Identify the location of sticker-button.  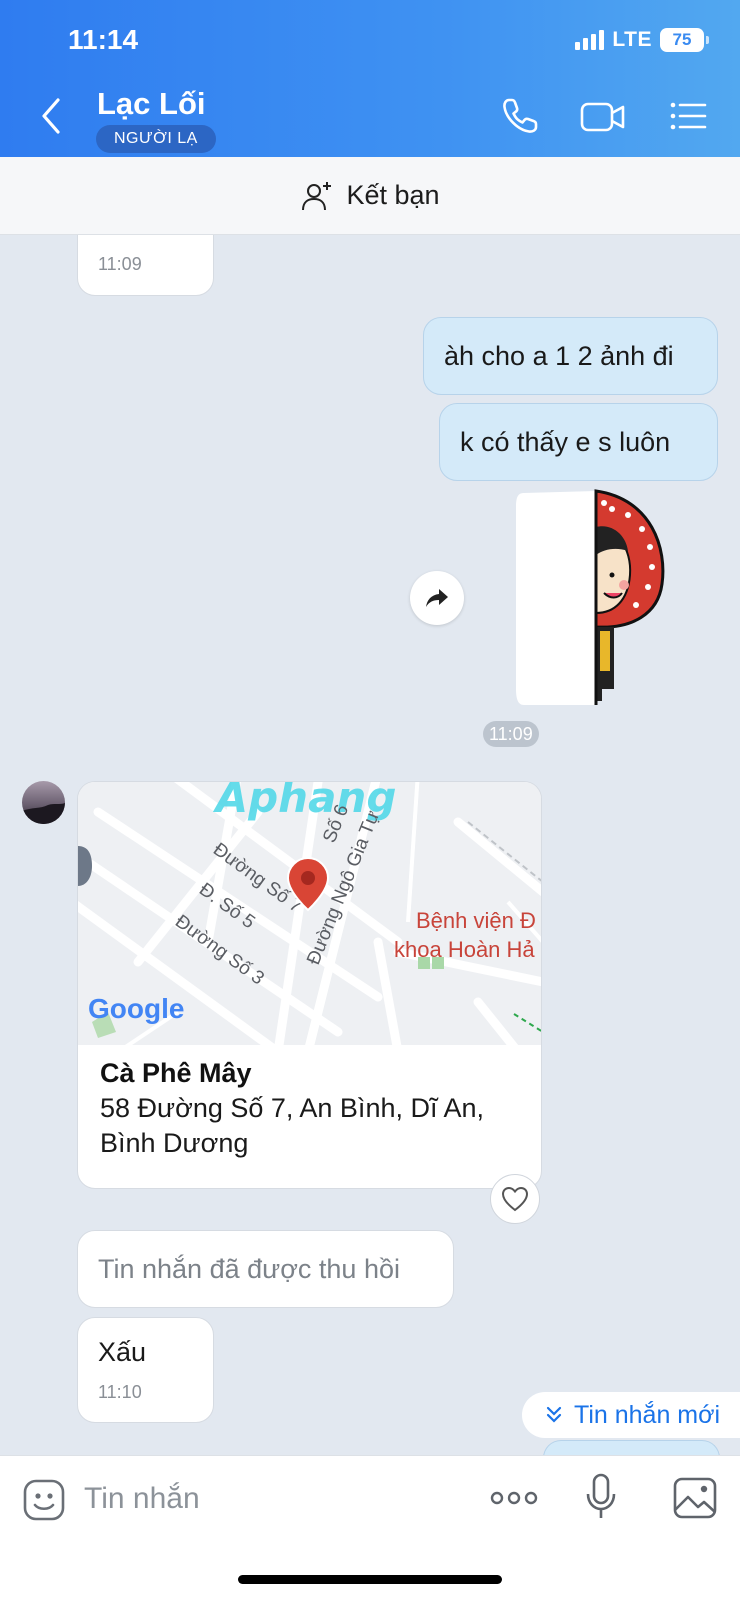
(44, 1502).